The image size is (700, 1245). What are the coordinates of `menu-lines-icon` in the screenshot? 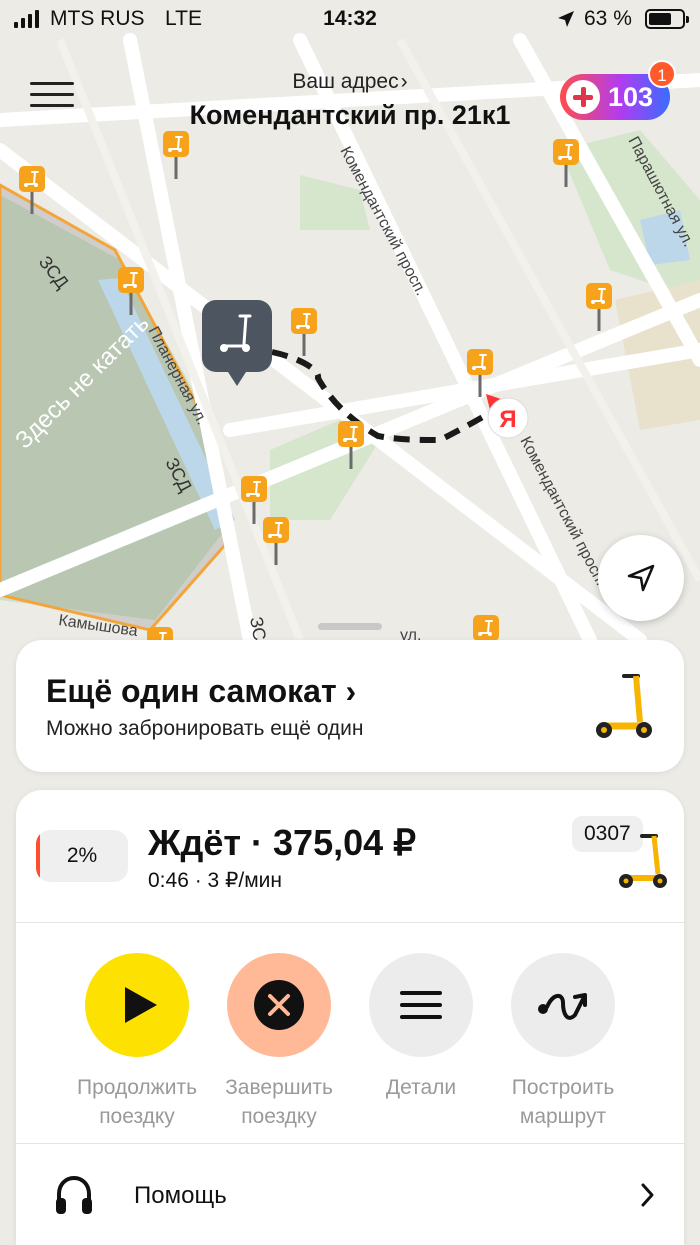 It's located at (421, 1005).